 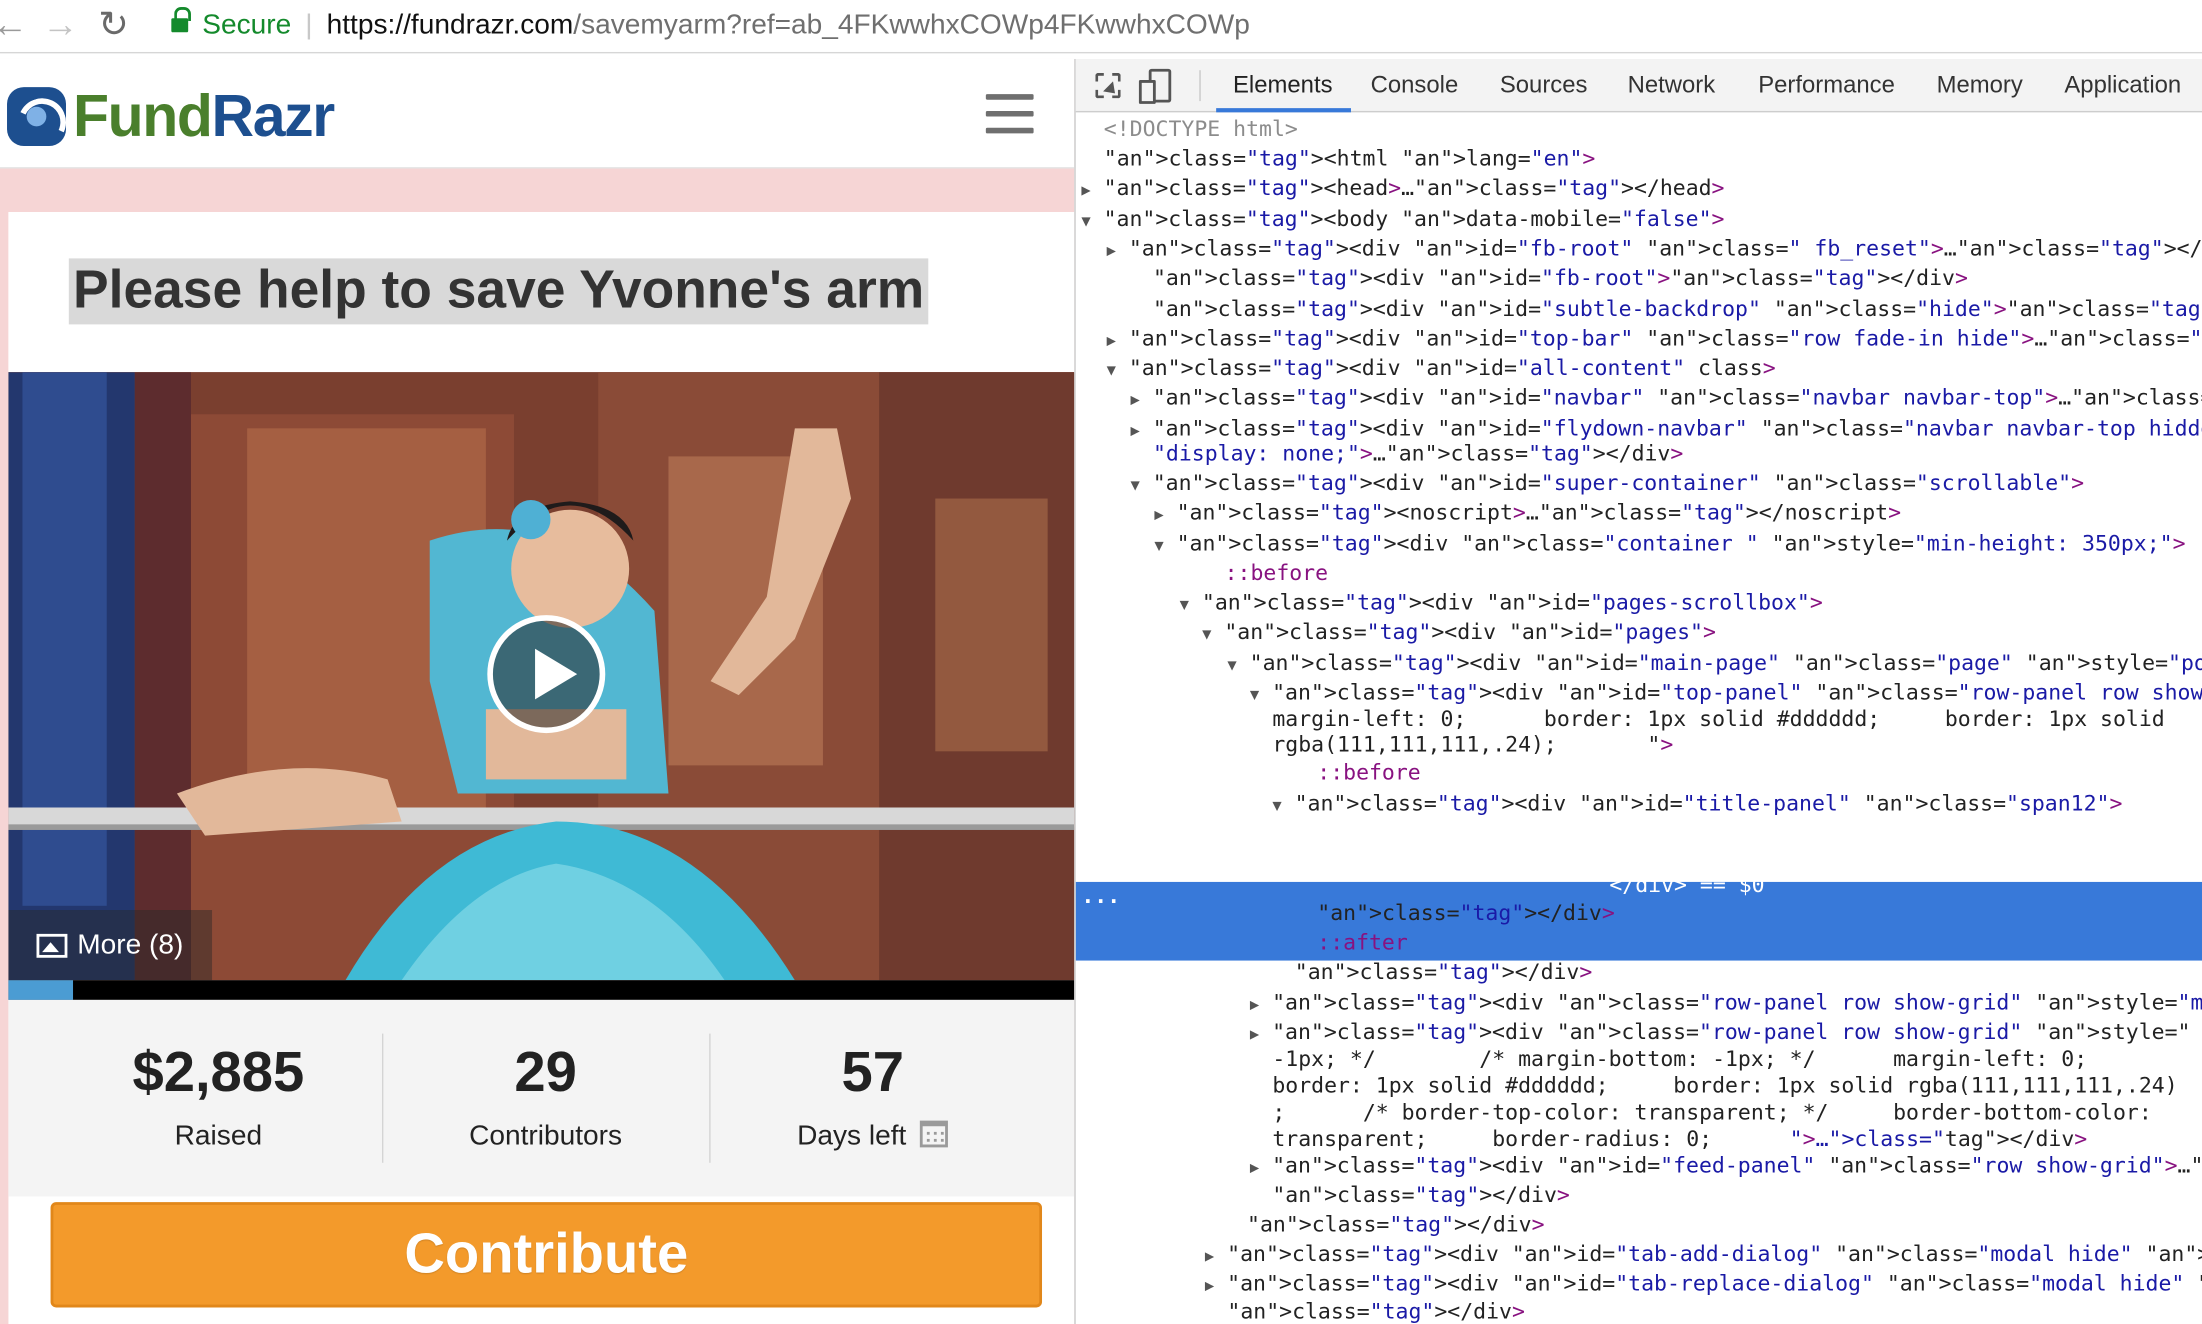 I want to click on fundrazr-logo: FundRazr, so click(x=204, y=116).